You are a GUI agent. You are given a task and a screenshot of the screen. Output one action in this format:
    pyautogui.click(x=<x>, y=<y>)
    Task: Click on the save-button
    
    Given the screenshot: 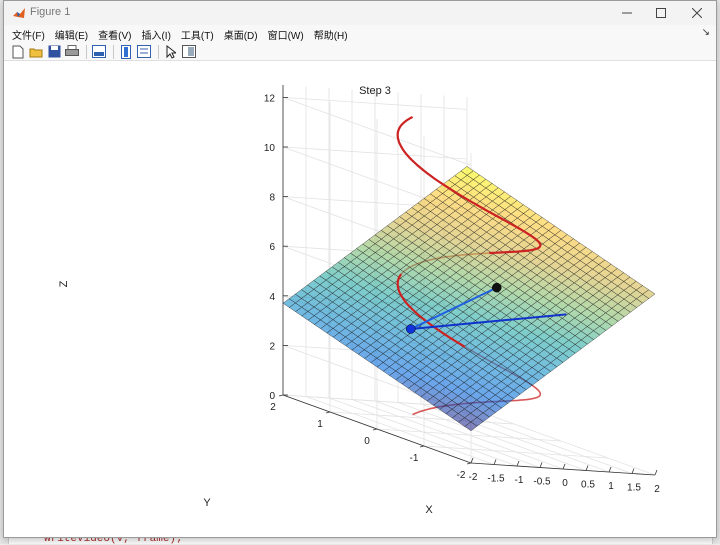 What is the action you would take?
    pyautogui.click(x=54, y=52)
    